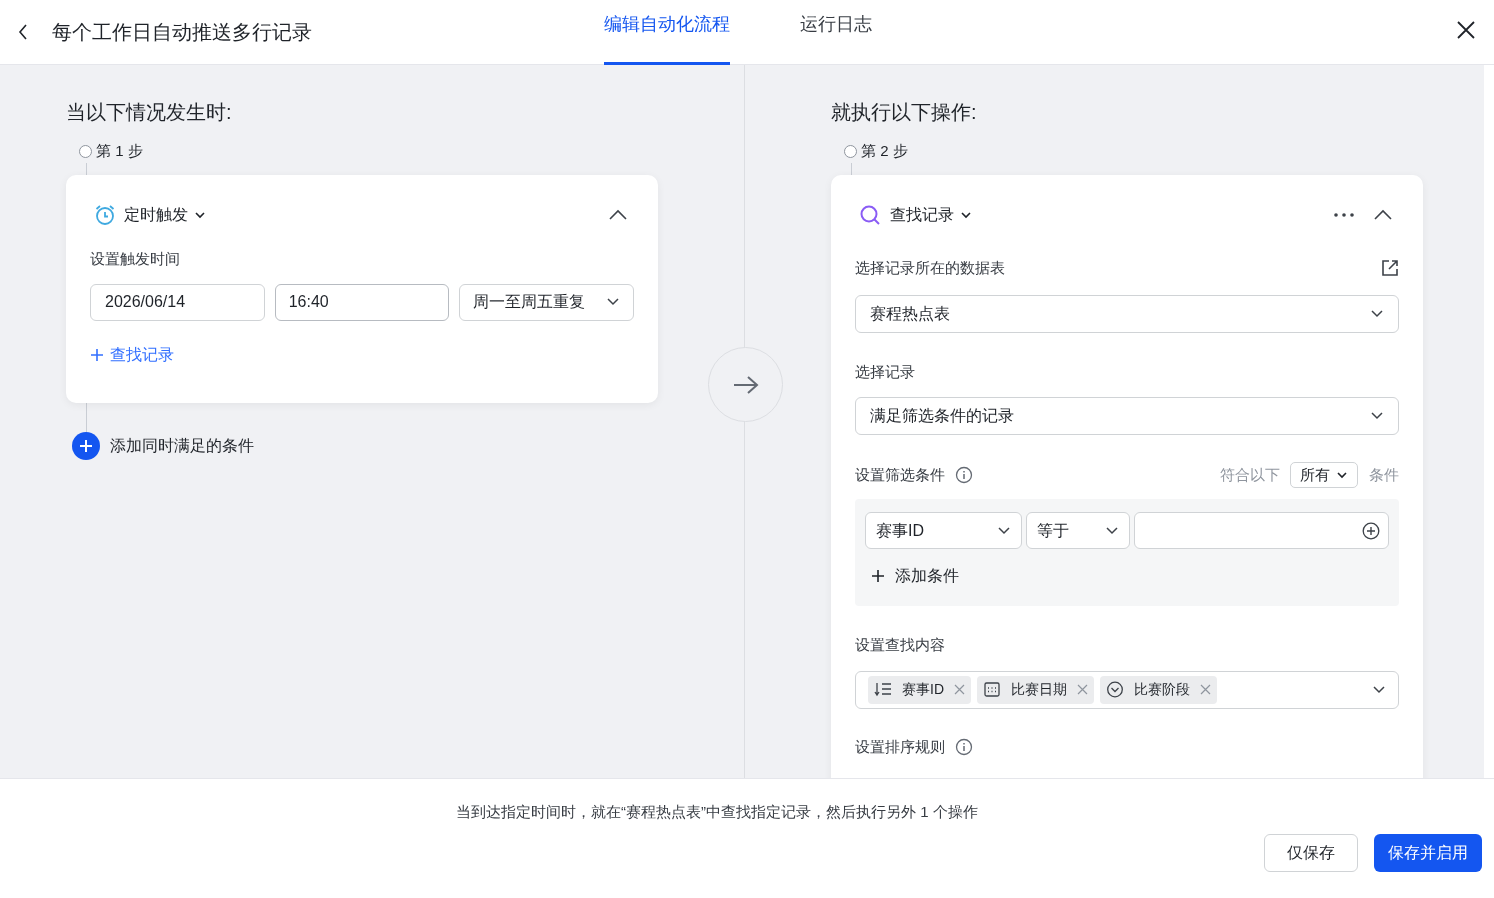 This screenshot has height=898, width=1494. What do you see at coordinates (1115, 689) in the screenshot?
I see `circle-chevron-icon` at bounding box center [1115, 689].